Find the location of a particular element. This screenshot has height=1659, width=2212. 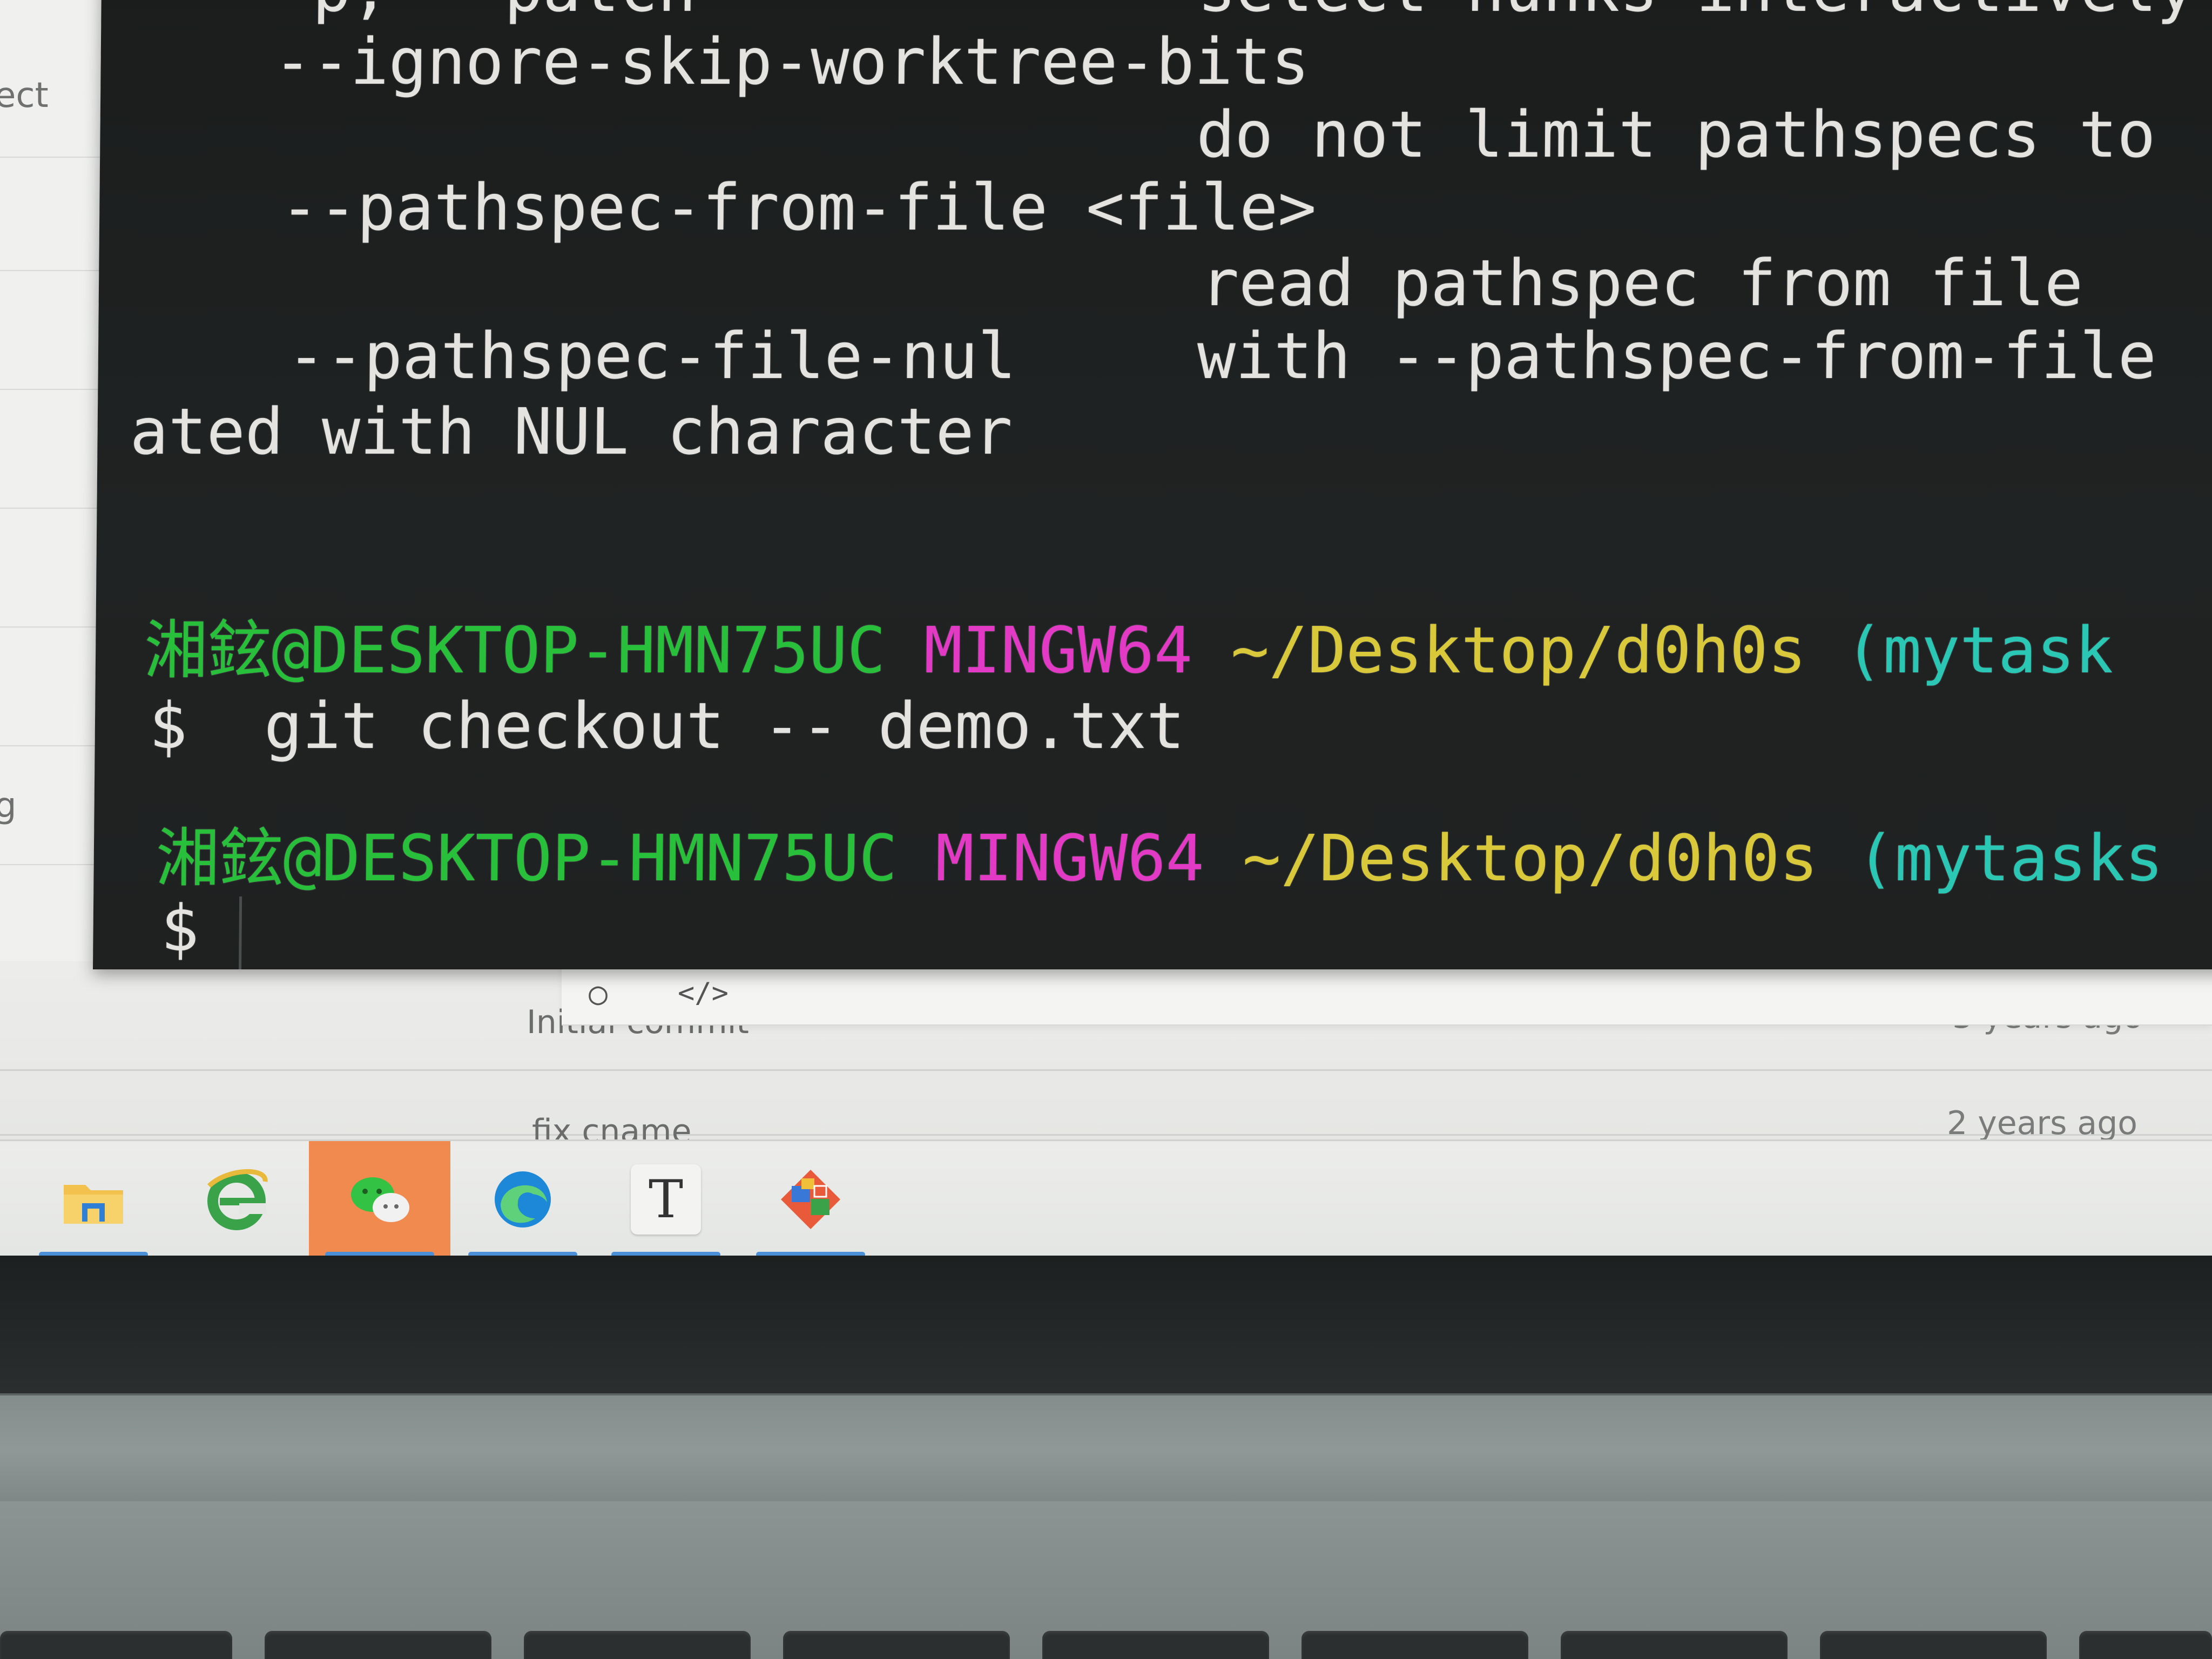

taskbar-typora: T is located at coordinates (666, 1199).